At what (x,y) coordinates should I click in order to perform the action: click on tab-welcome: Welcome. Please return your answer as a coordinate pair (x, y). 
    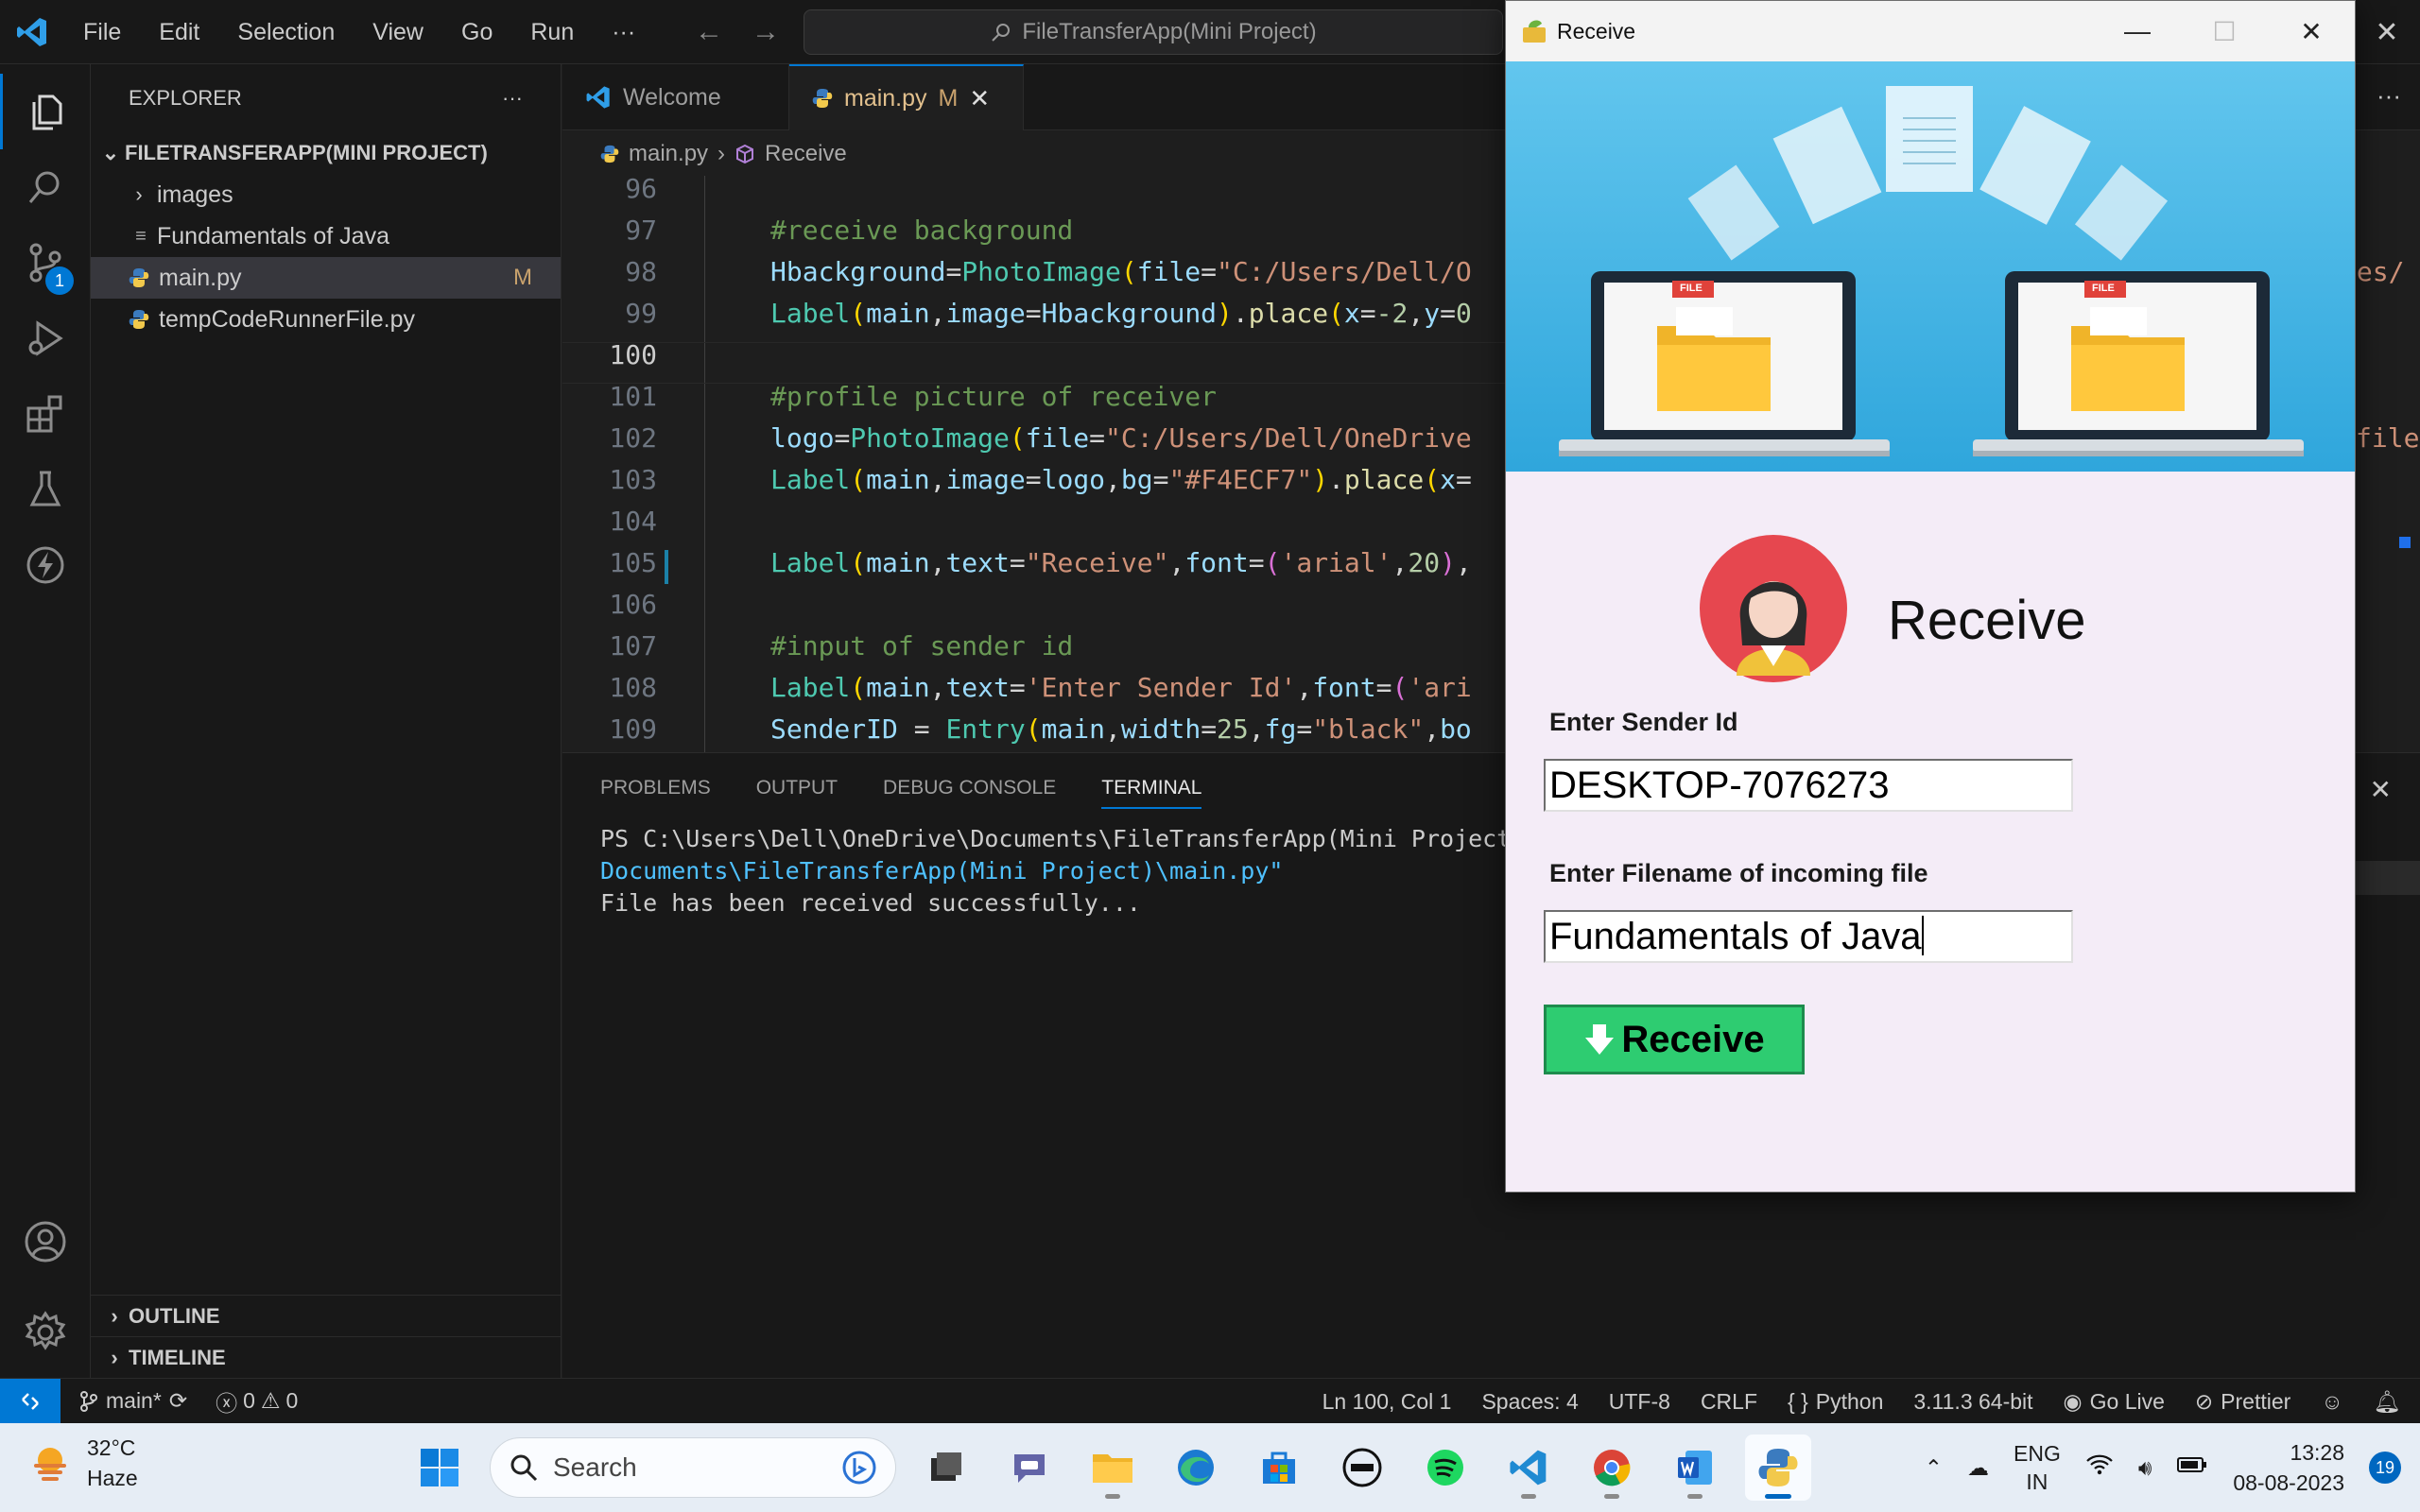
    Looking at the image, I should click on (675, 97).